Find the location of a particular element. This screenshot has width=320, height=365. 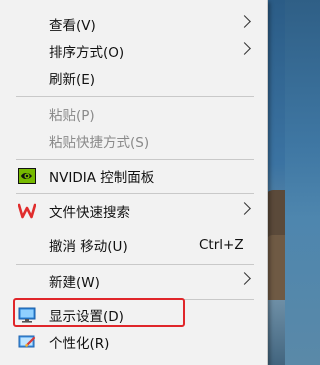

menu-item-new: 新建(W) is located at coordinates (133, 281).